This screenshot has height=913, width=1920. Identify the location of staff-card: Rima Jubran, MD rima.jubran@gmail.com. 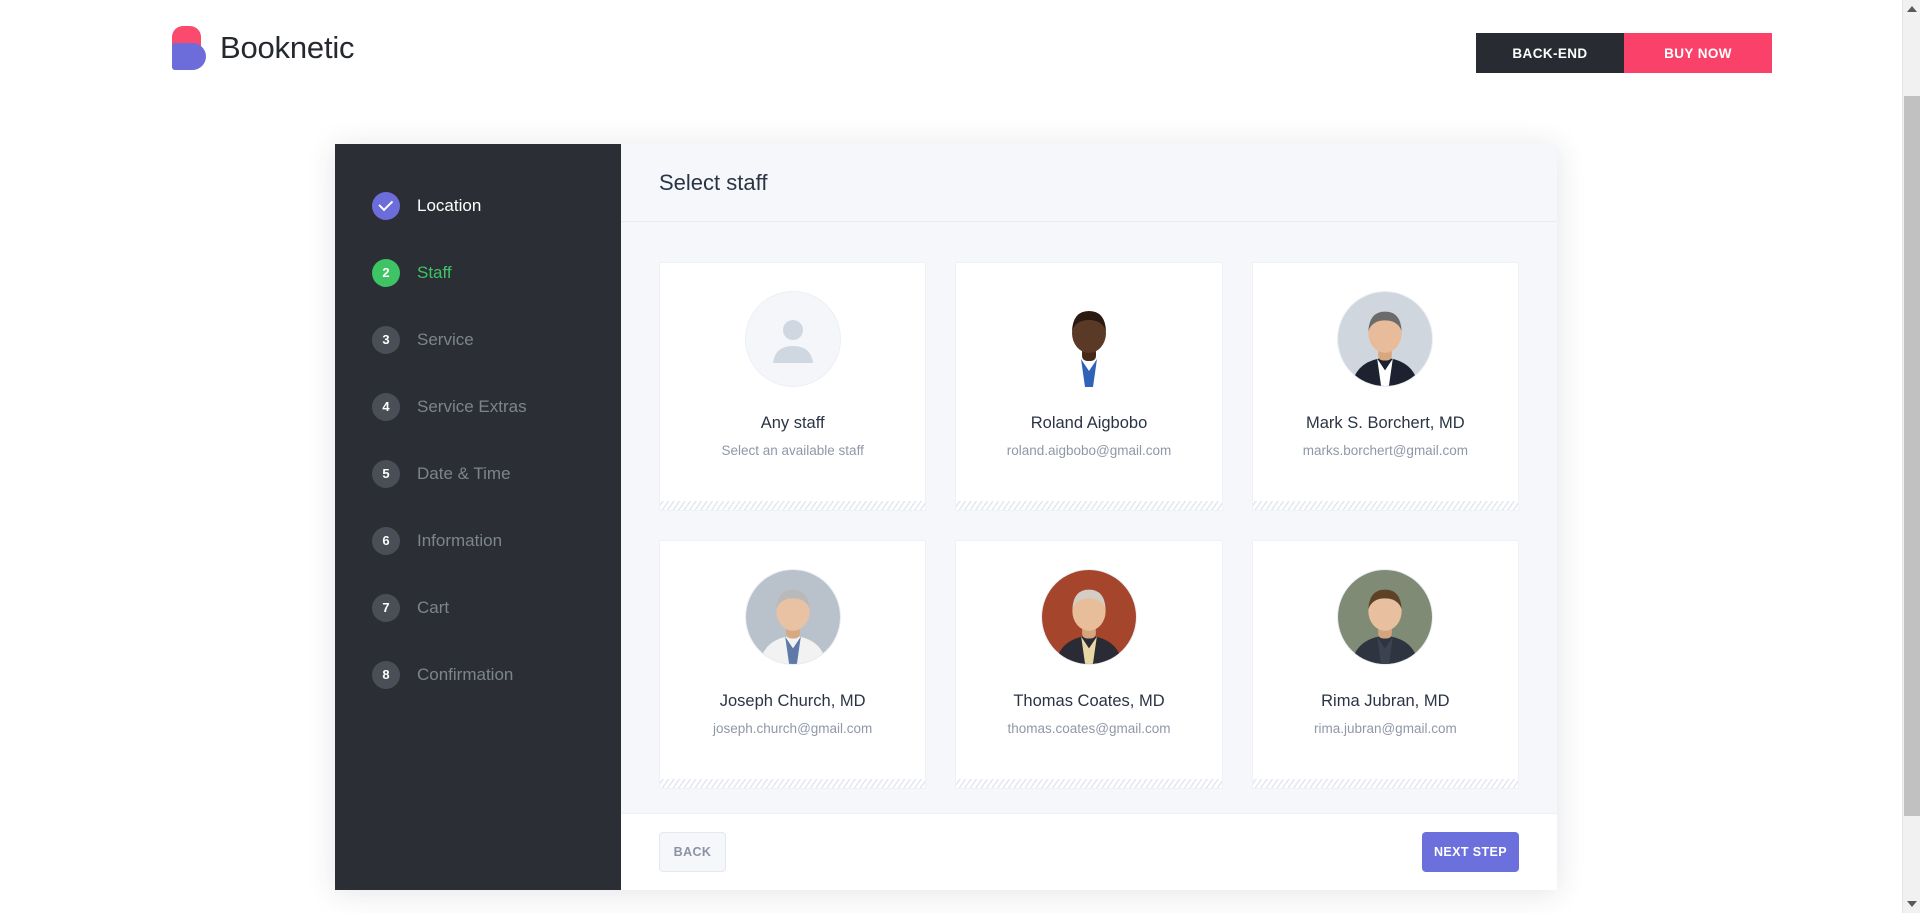
(1385, 664).